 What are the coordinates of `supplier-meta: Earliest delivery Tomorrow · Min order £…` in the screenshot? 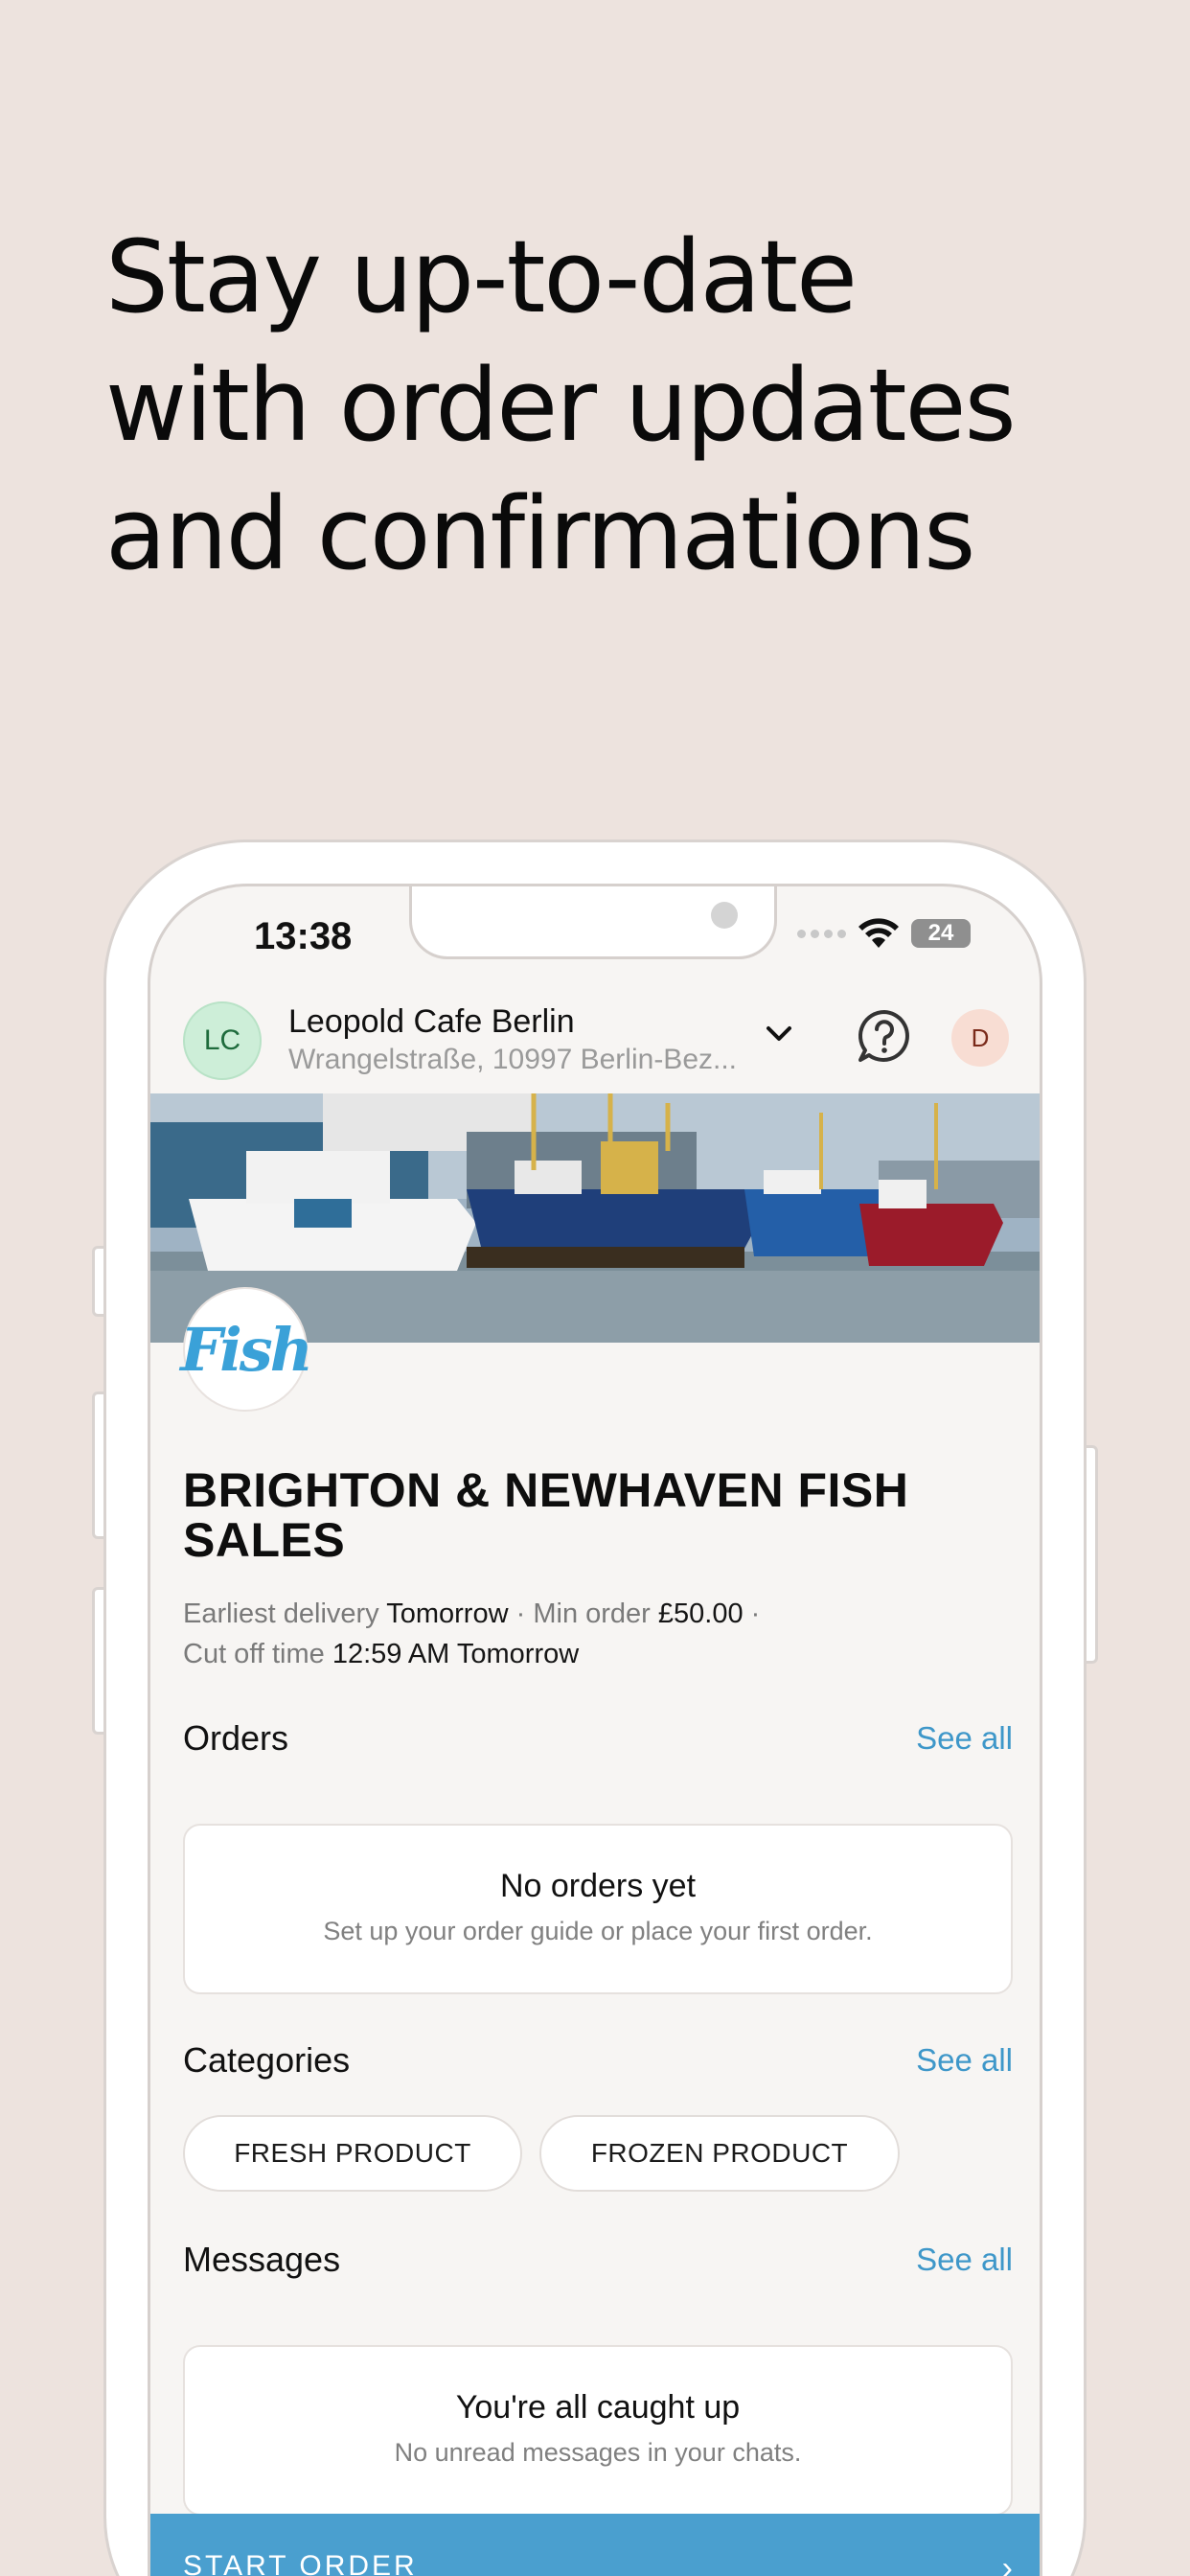 It's located at (595, 1634).